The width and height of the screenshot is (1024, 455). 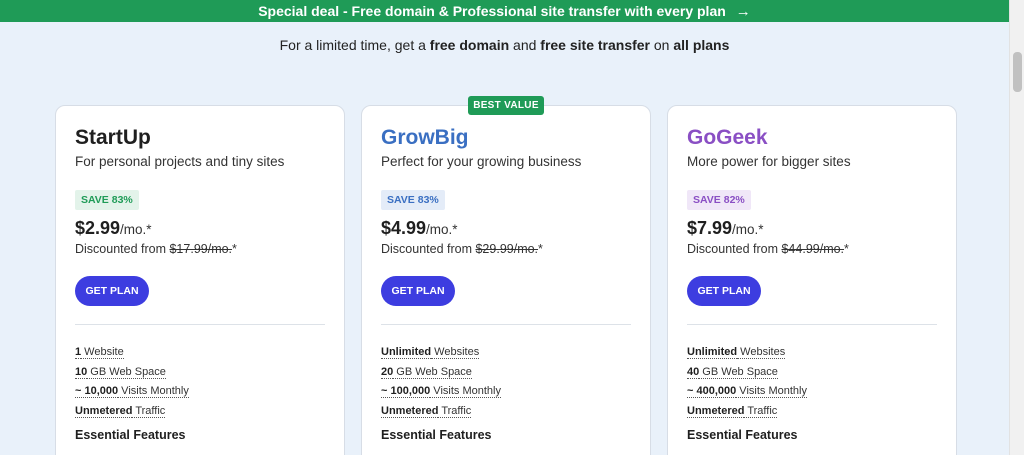 What do you see at coordinates (769, 161) in the screenshot?
I see `plan-description: More power for bigger sites` at bounding box center [769, 161].